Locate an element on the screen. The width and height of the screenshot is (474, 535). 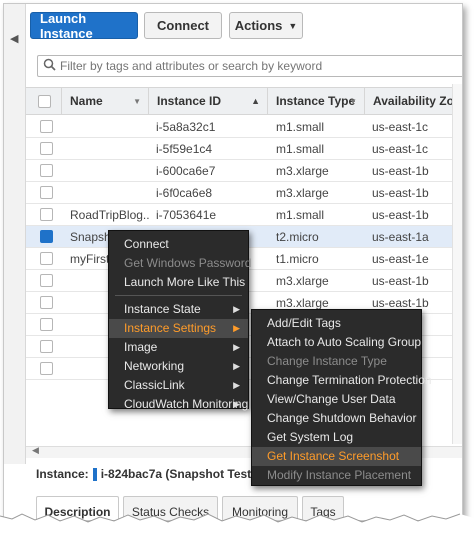
menu-item-label: Change Termination Protection is located at coordinates (349, 380).